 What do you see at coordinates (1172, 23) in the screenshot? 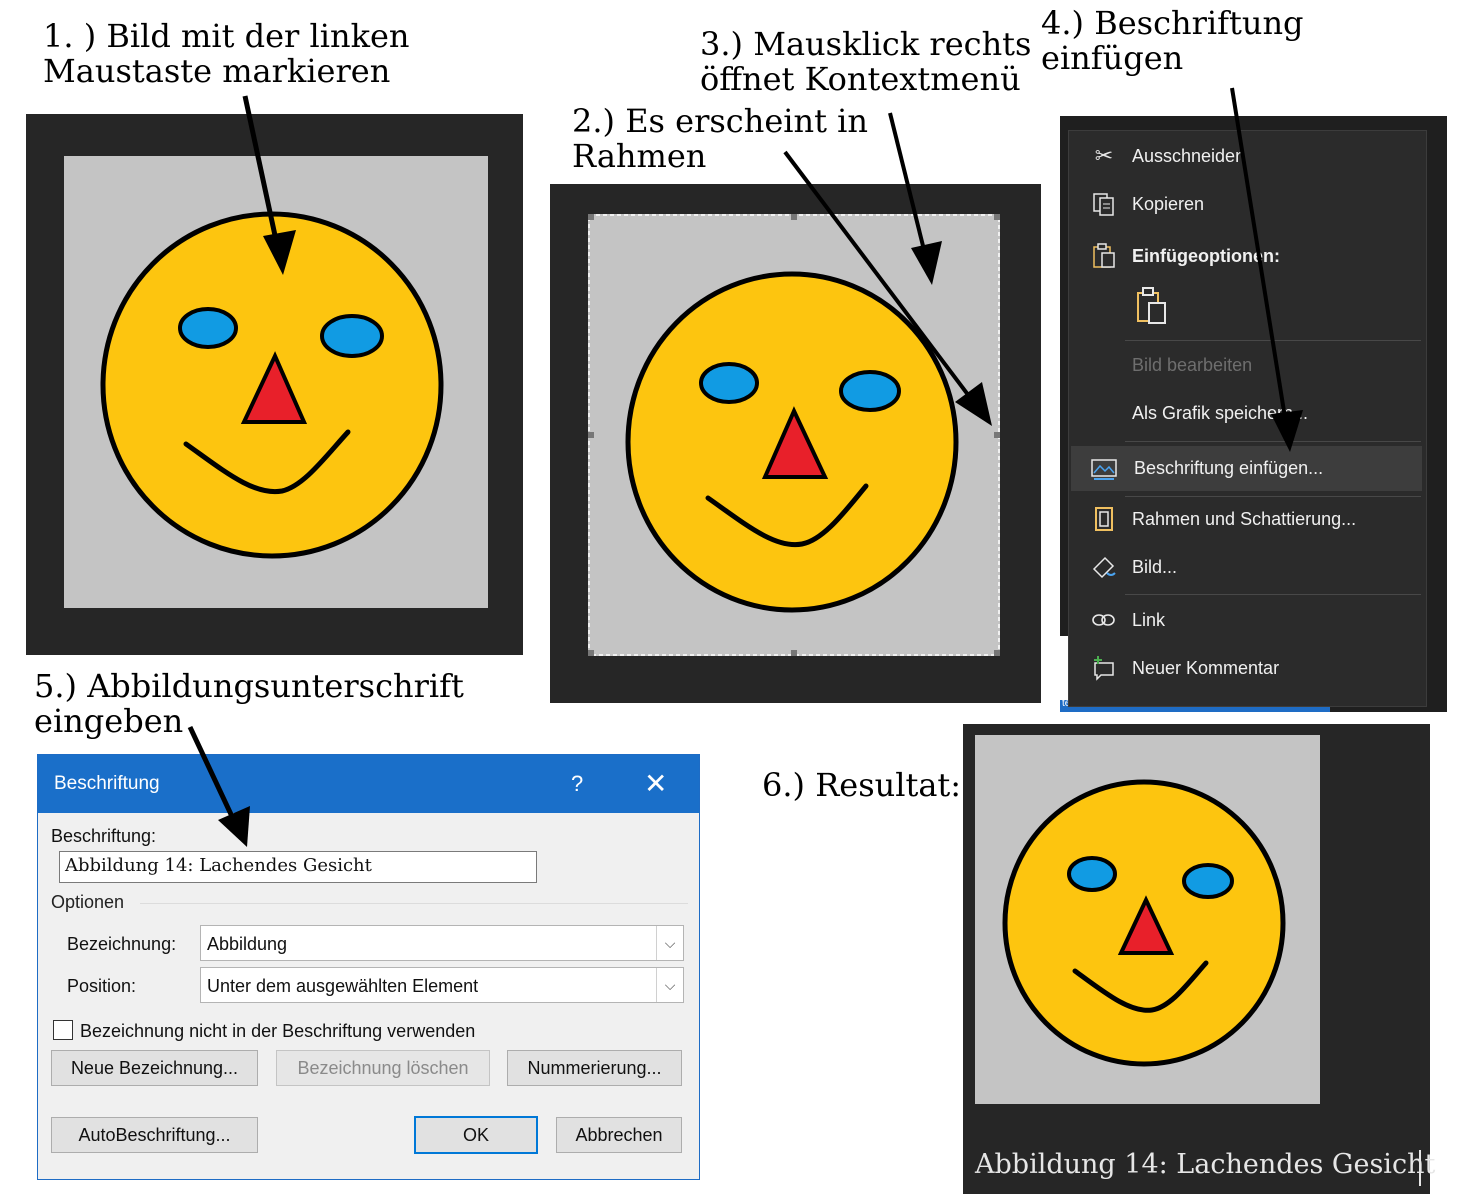
I see `step-4-line1: 4.) Beschriftung` at bounding box center [1172, 23].